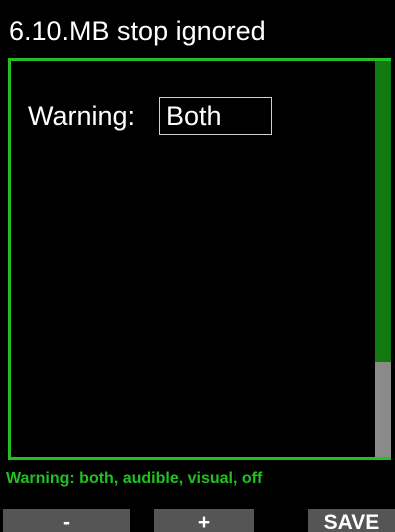  Describe the element at coordinates (134, 478) in the screenshot. I see `options-hint: Warning: both, audible, visual, off` at that location.